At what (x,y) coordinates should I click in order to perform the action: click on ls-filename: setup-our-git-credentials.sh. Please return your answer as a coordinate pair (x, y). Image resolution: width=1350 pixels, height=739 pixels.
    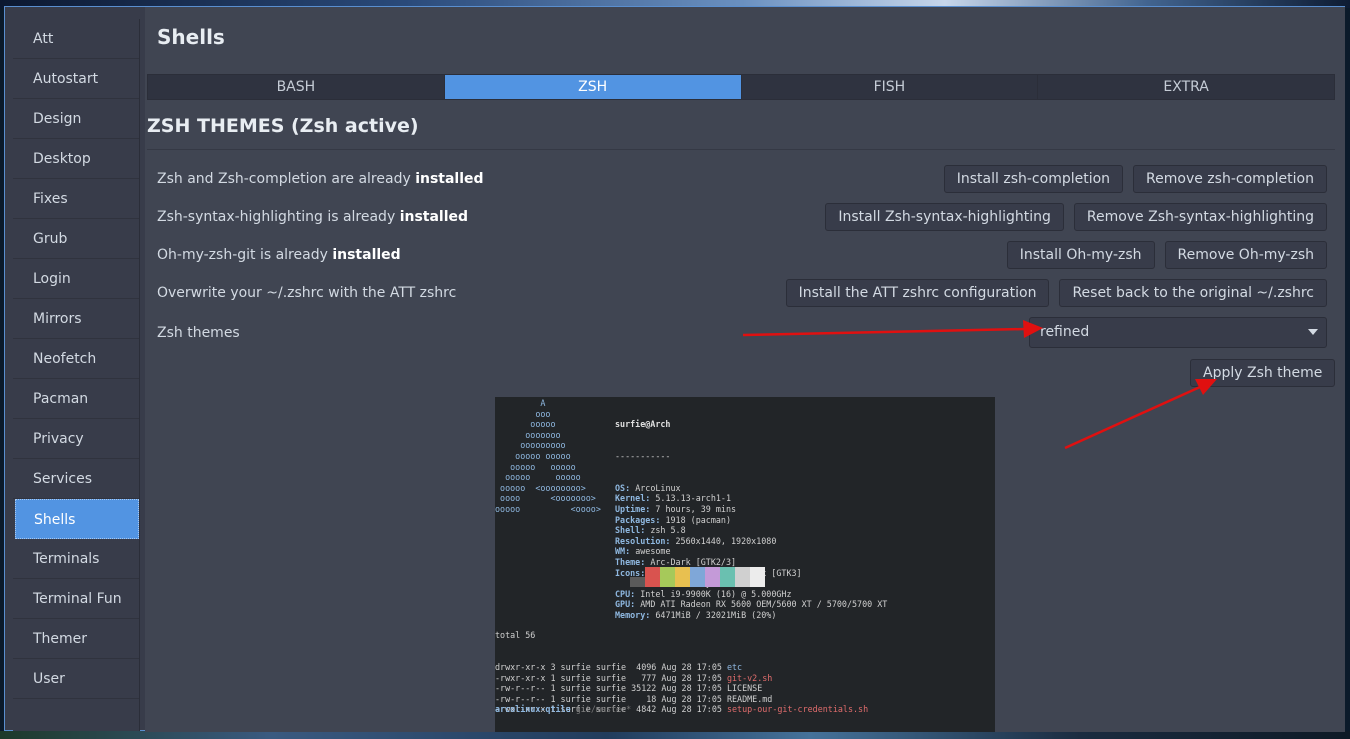
    Looking at the image, I should click on (797, 709).